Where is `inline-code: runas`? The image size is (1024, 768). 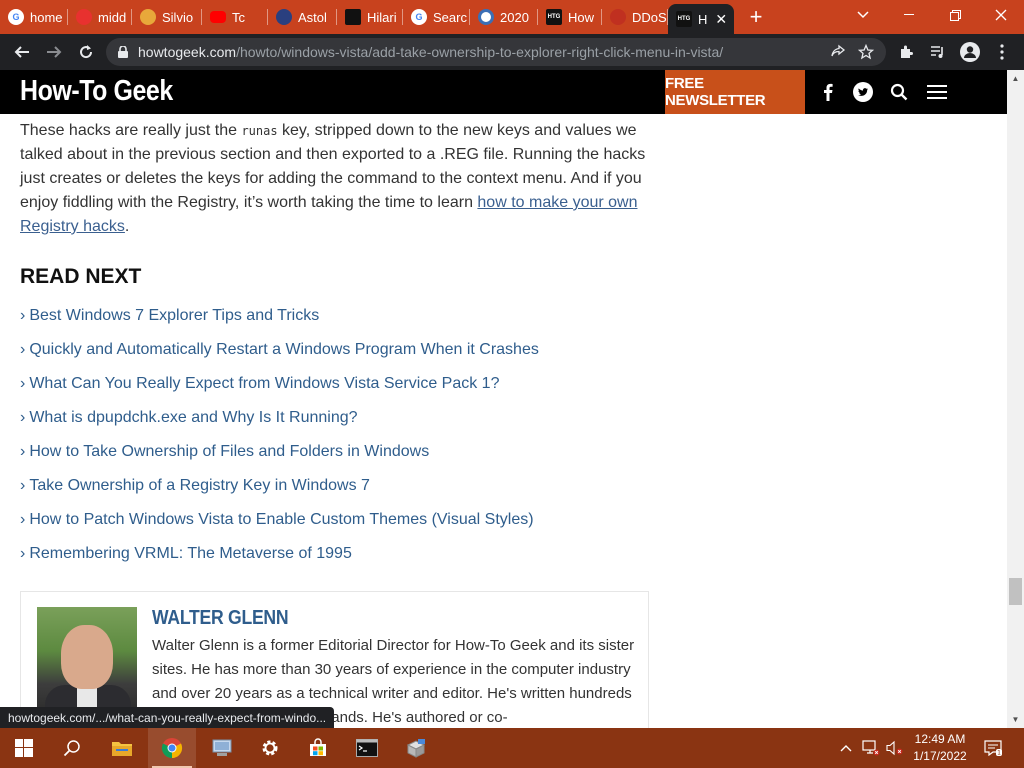 inline-code: runas is located at coordinates (259, 131).